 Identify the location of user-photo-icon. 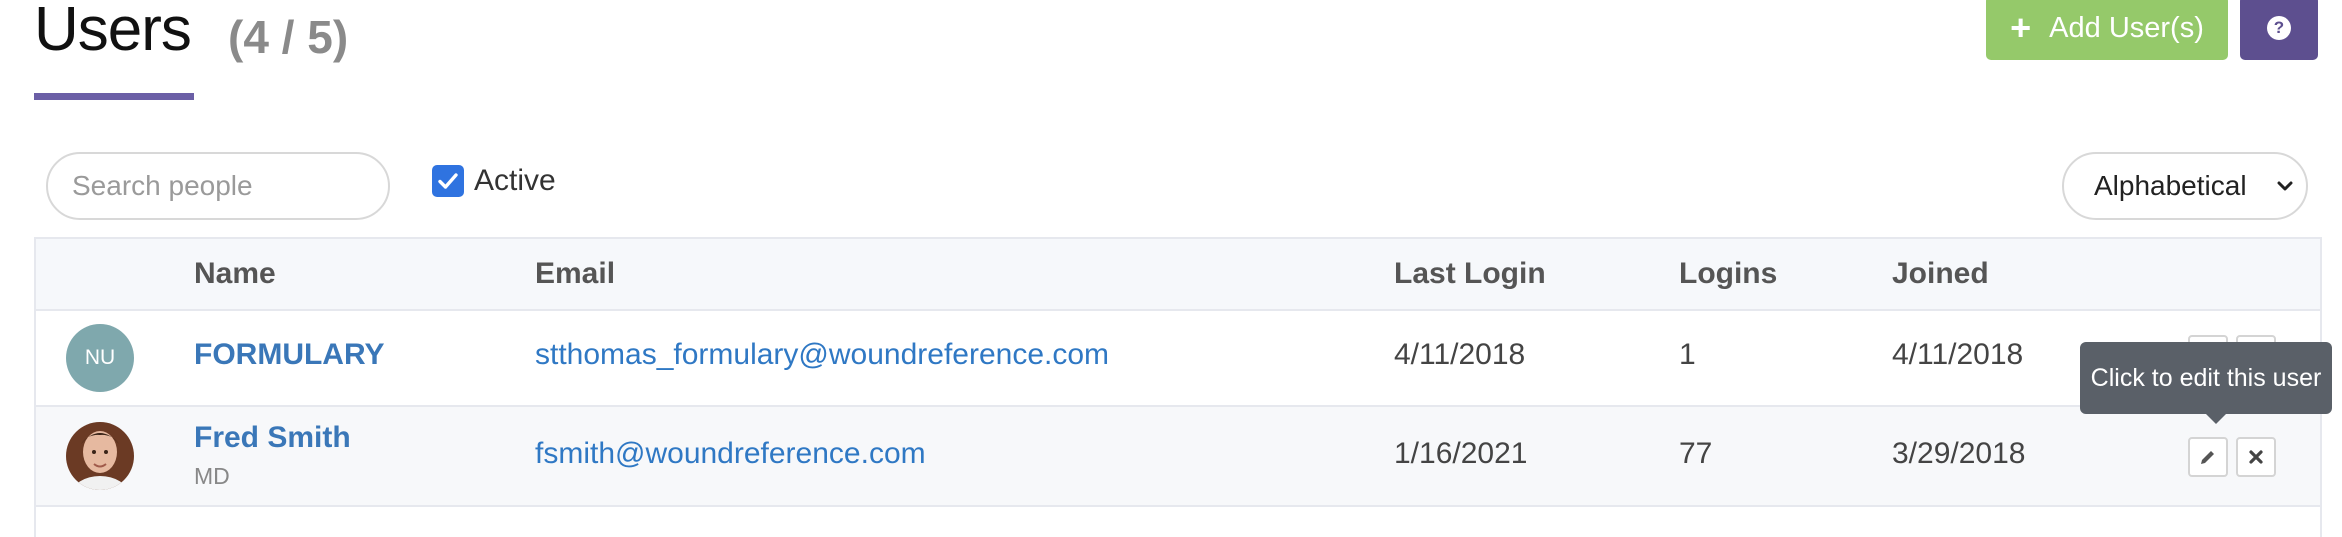
(100, 456).